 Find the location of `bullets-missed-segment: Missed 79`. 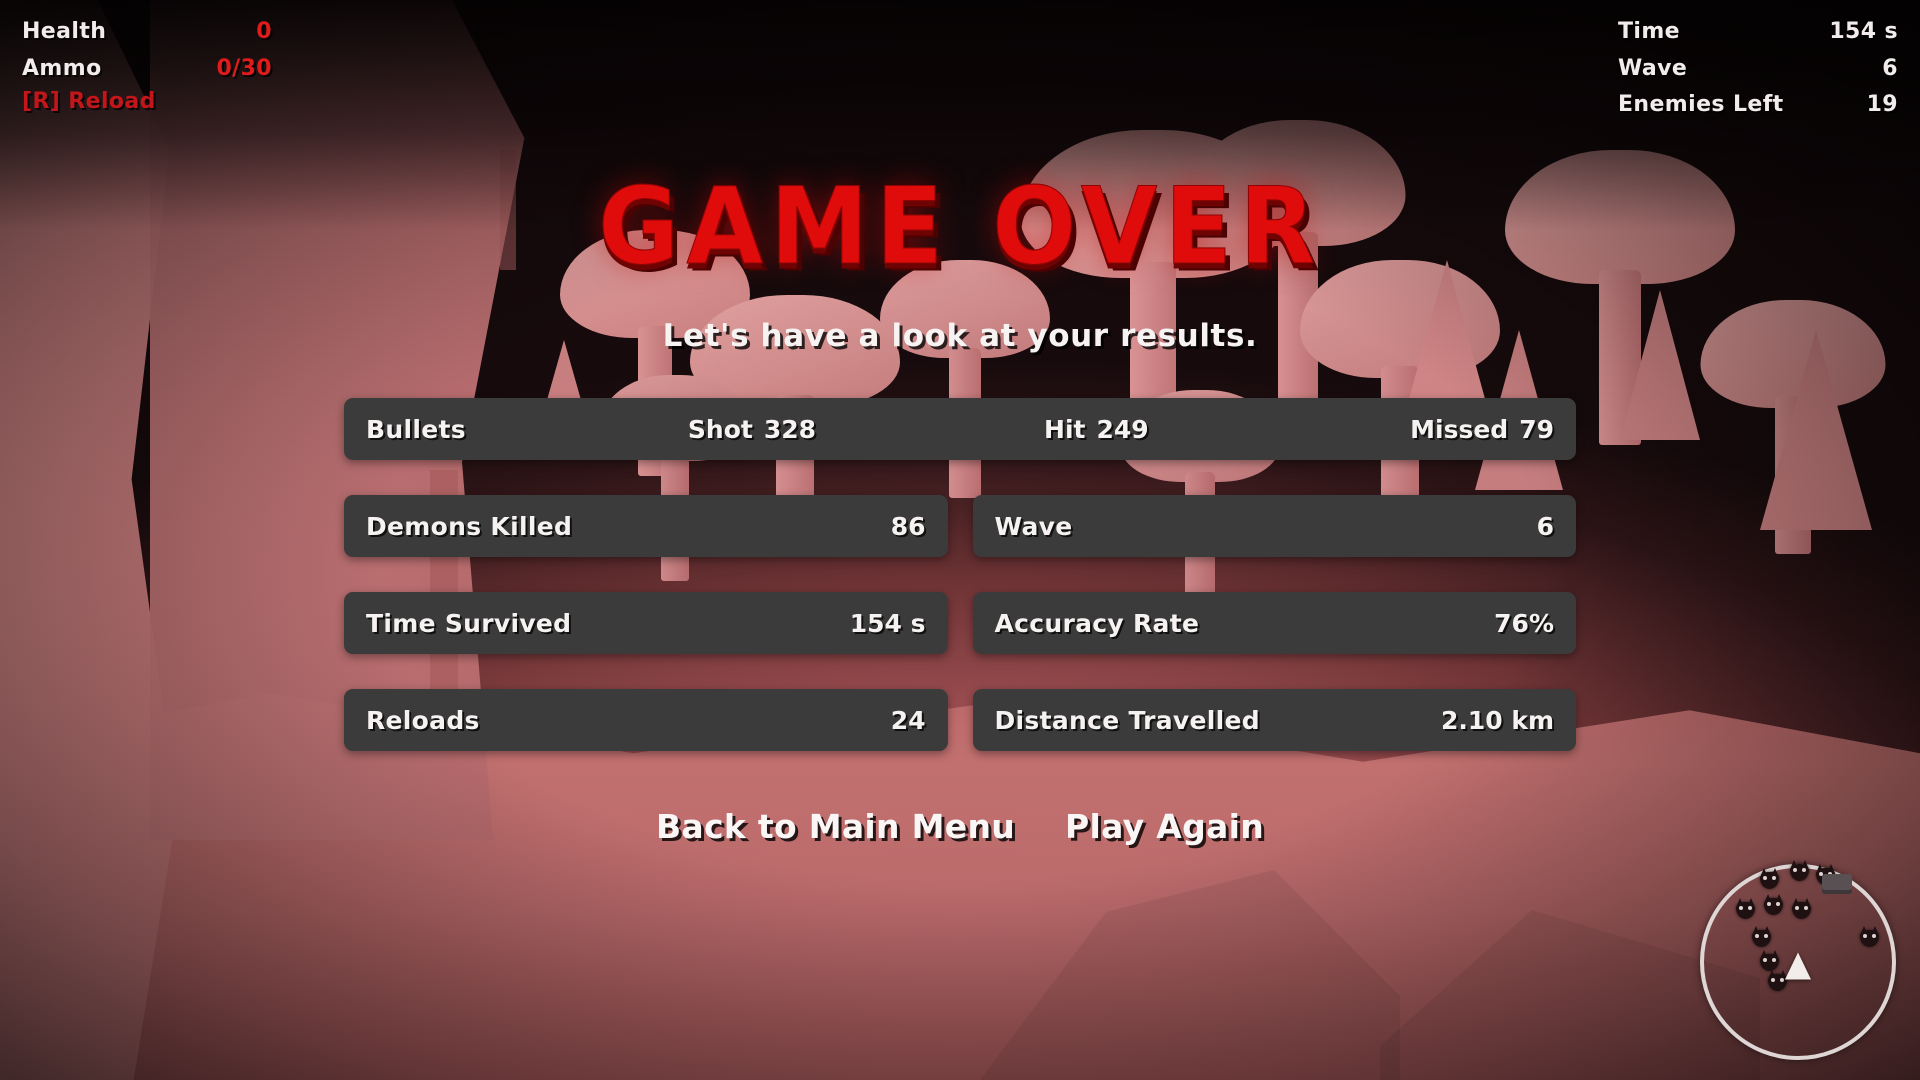

bullets-missed-segment: Missed 79 is located at coordinates (1482, 429).